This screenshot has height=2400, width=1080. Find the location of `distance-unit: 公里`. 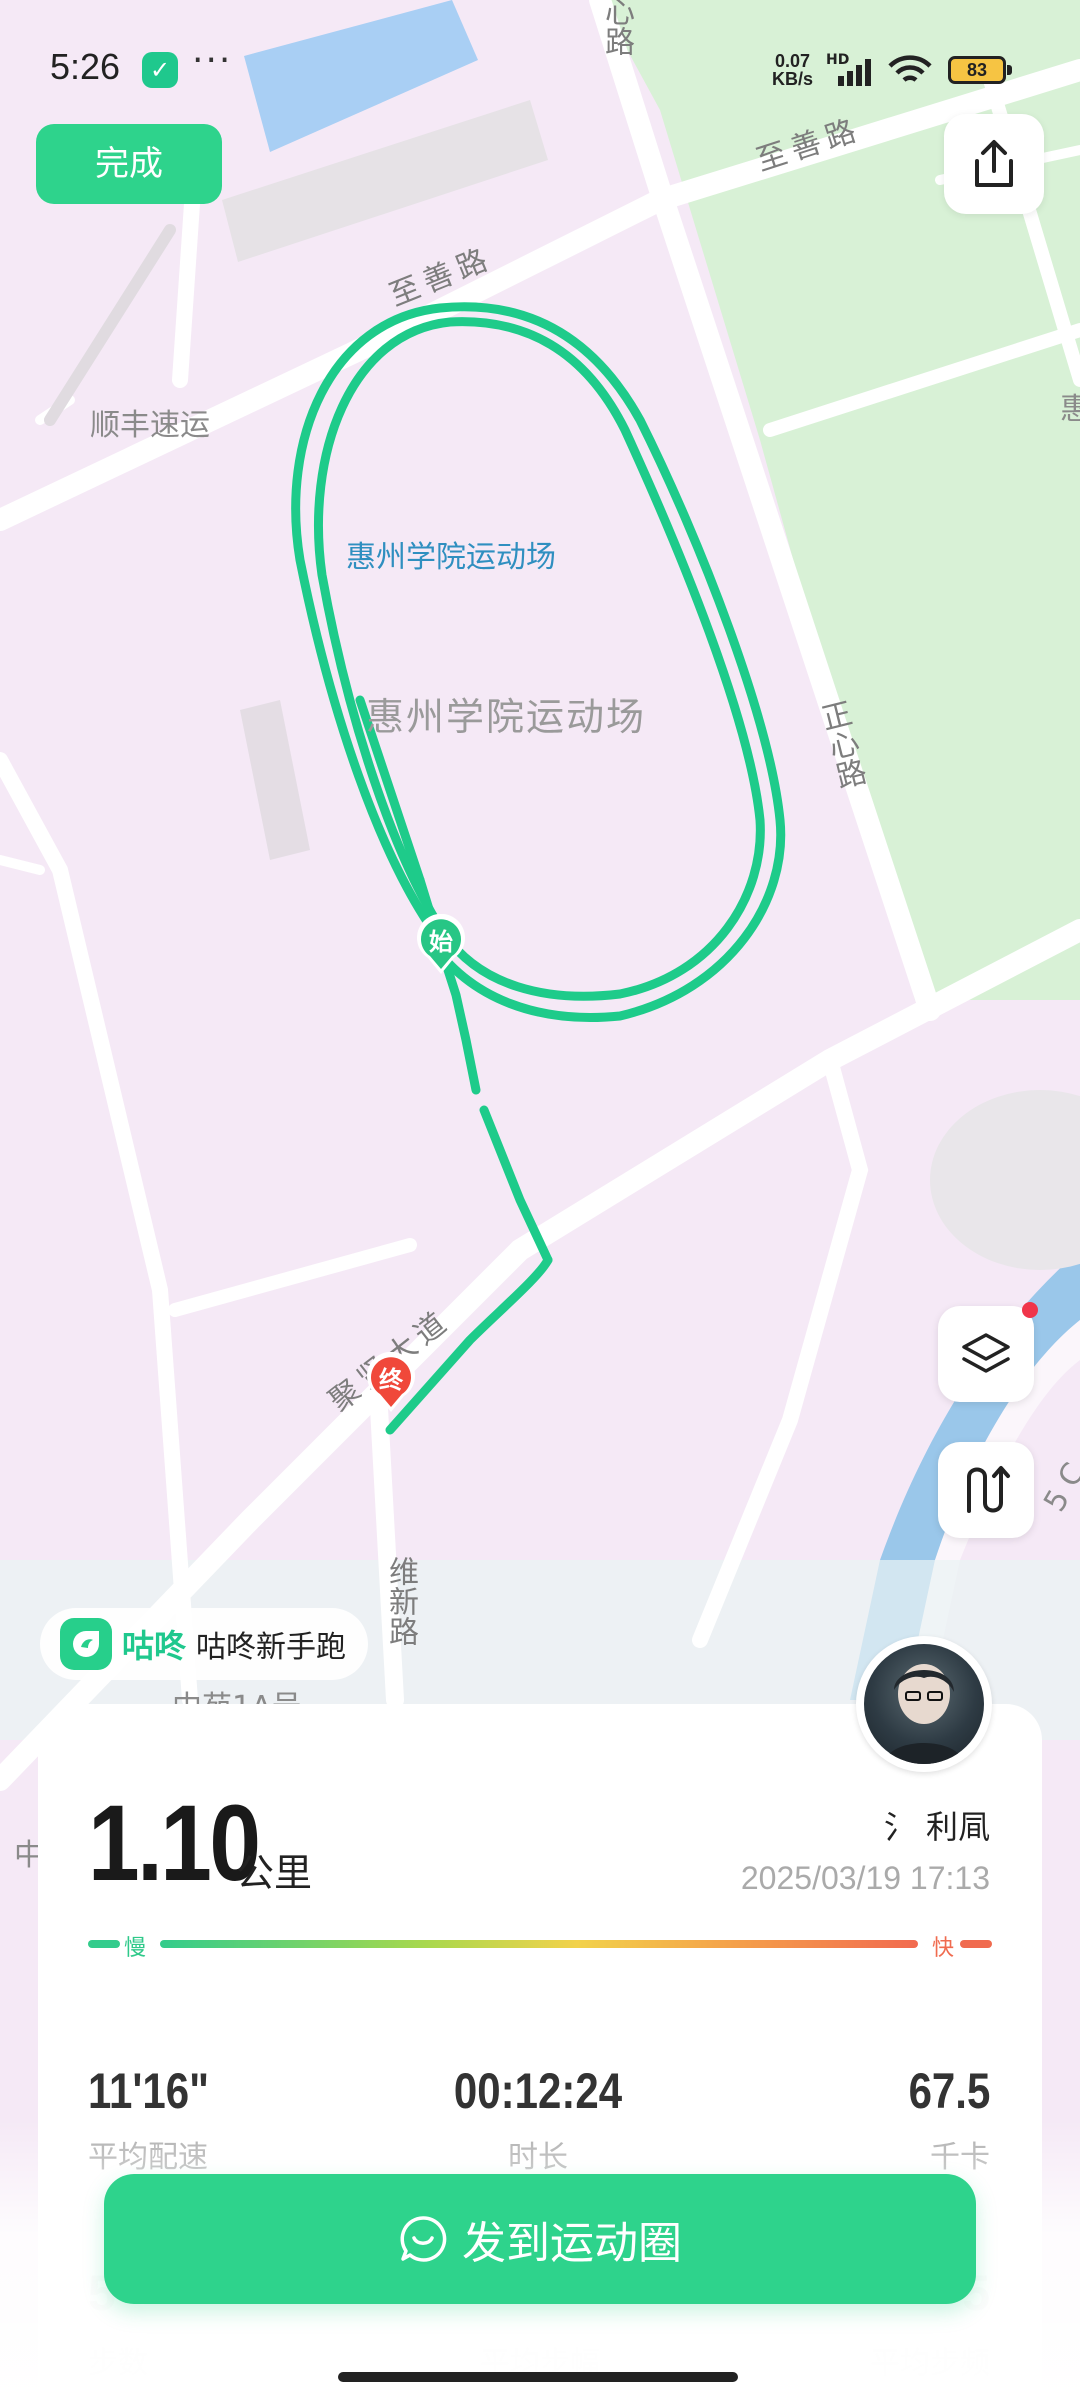

distance-unit: 公里 is located at coordinates (274, 1873).